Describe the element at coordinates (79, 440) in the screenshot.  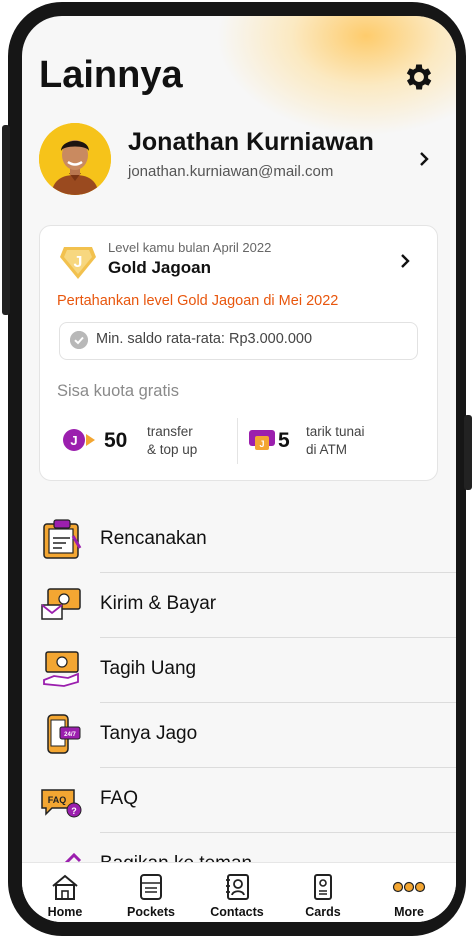
I see `transfer-quota-icon: J` at that location.